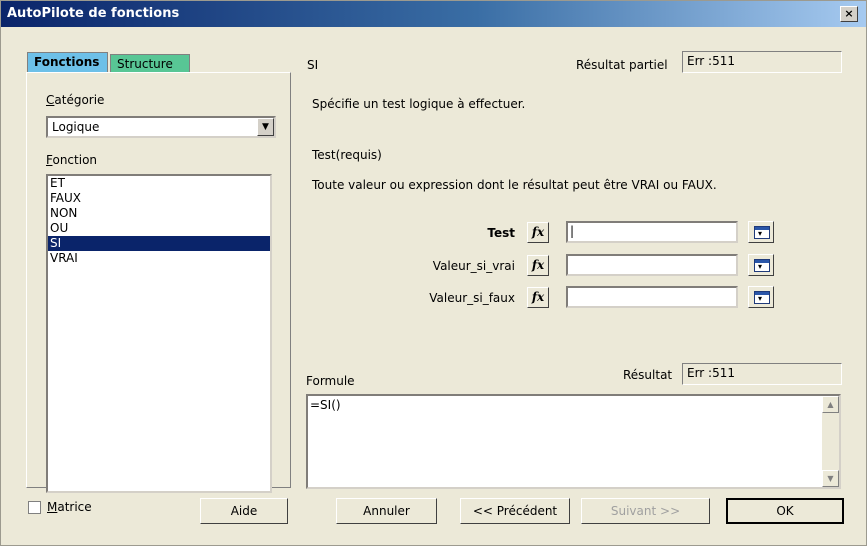  What do you see at coordinates (652, 265) in the screenshot?
I see `arg-input-valeur-si-vrai` at bounding box center [652, 265].